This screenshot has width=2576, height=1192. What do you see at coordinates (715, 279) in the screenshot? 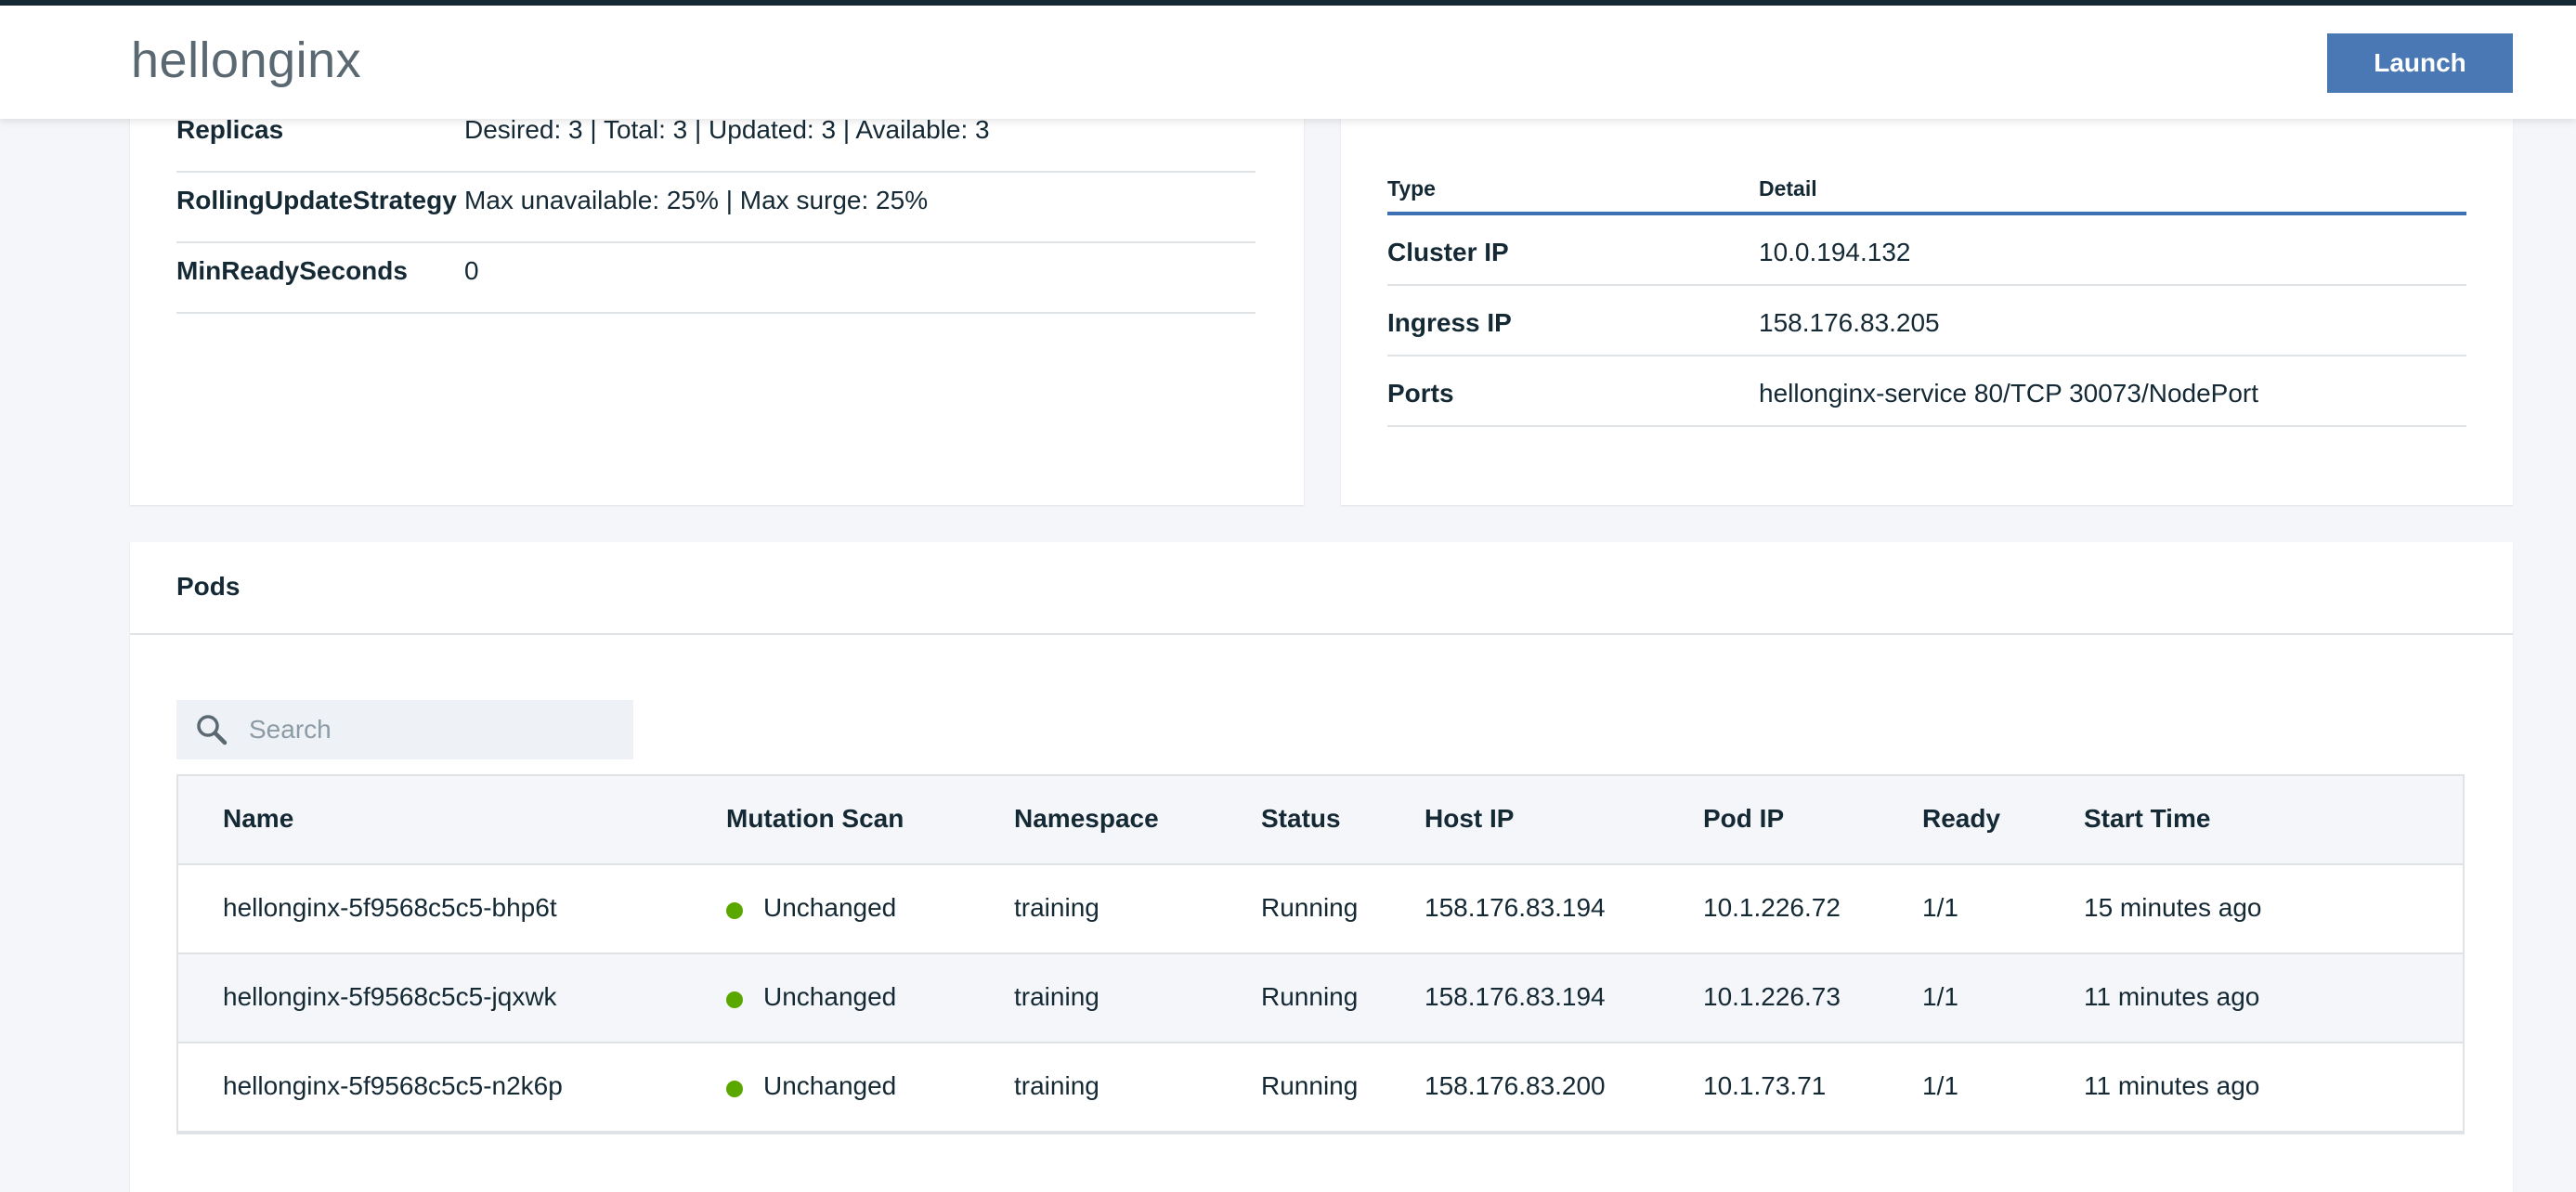
I see `detail-row-min-ready: MinReadySeconds 0` at bounding box center [715, 279].